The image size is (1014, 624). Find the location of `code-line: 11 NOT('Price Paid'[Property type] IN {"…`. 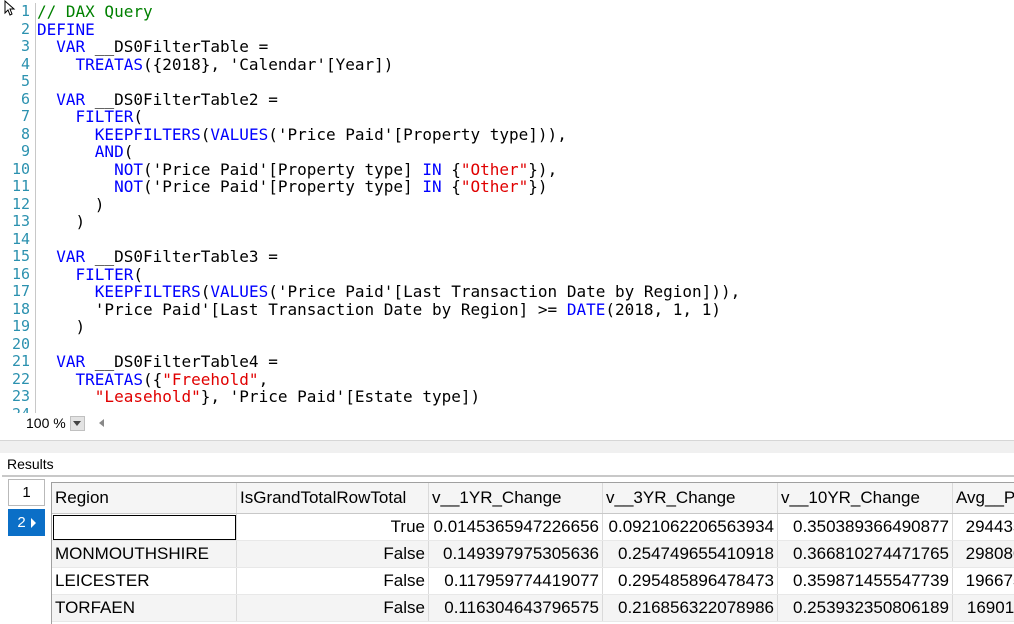

code-line: 11 NOT('Price Paid'[Property type] IN {"… is located at coordinates (507, 187).